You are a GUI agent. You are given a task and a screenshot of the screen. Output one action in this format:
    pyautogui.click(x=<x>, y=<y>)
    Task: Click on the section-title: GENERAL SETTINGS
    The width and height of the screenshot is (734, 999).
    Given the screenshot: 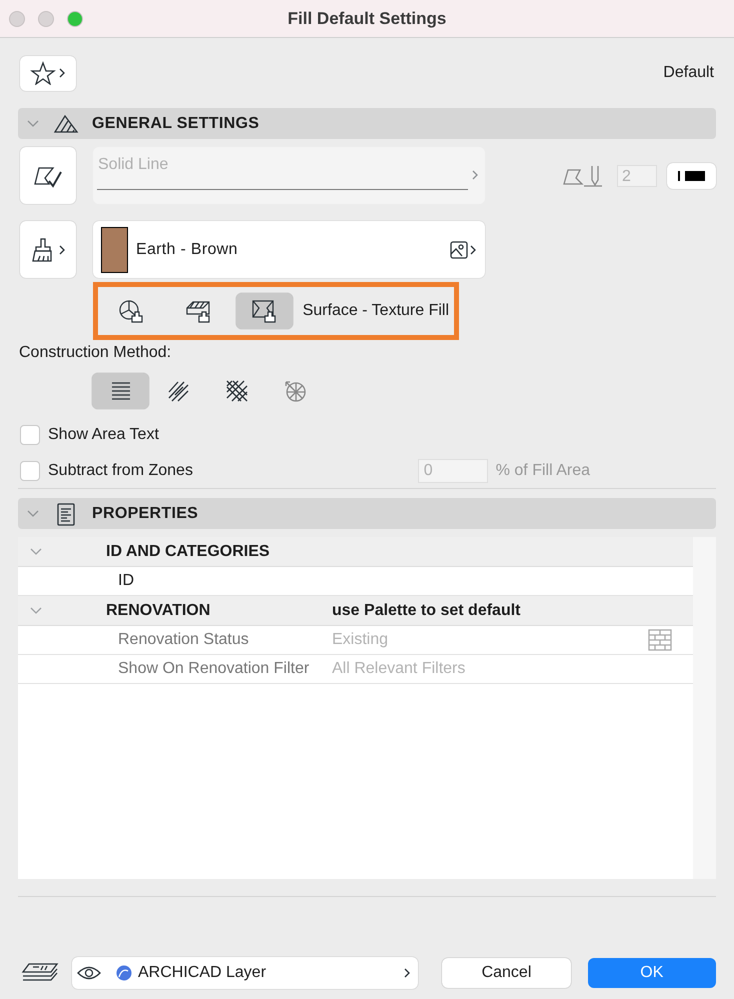 What is the action you would take?
    pyautogui.click(x=176, y=124)
    